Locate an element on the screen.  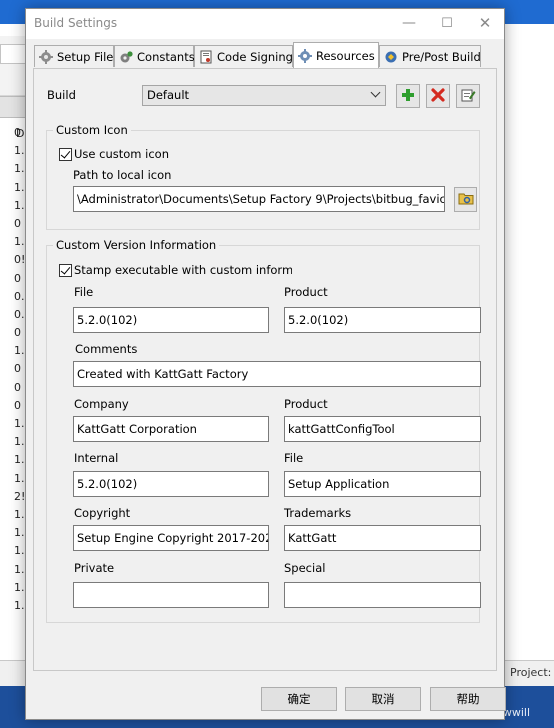
use-custom-icon-label: Use custom icon is located at coordinates (121, 154).